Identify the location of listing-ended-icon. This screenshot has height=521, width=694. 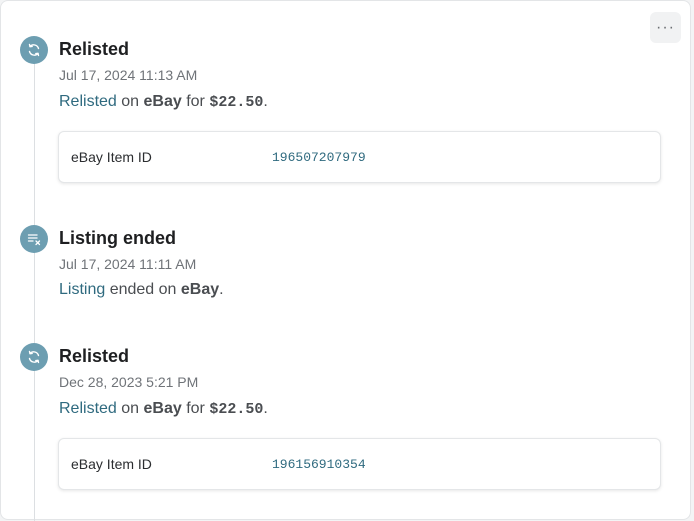
(34, 239).